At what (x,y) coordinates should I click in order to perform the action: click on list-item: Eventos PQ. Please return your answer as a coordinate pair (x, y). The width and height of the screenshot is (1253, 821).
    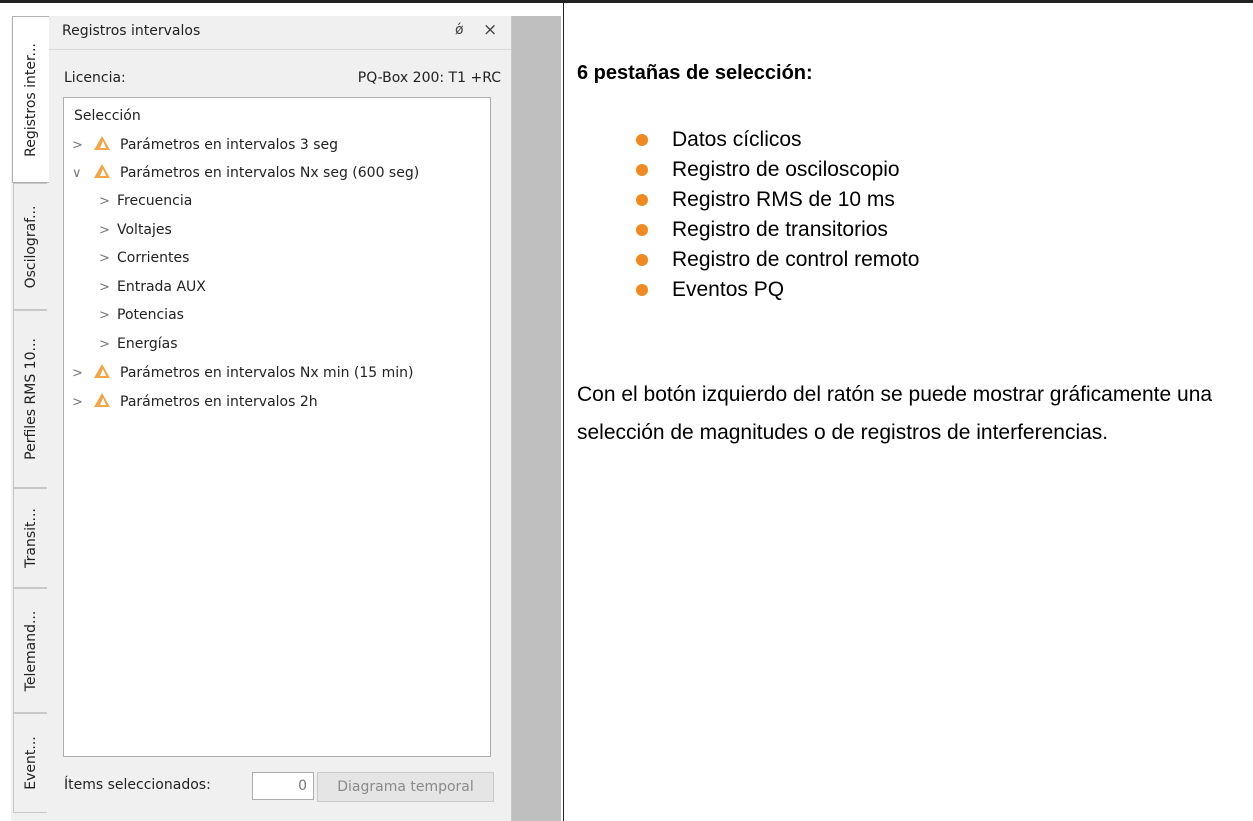
    Looking at the image, I should click on (777, 290).